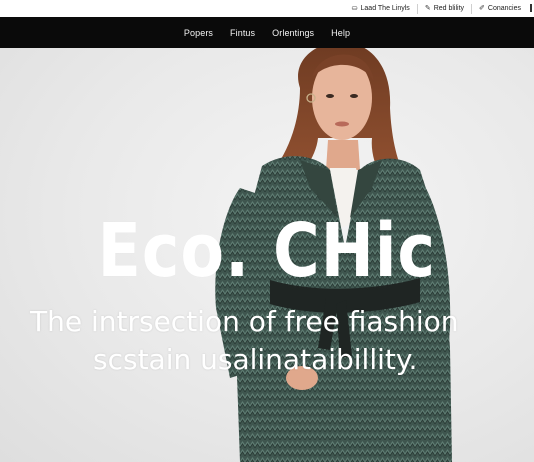  I want to click on utility-item-2: ✎ Red blility, so click(443, 8).